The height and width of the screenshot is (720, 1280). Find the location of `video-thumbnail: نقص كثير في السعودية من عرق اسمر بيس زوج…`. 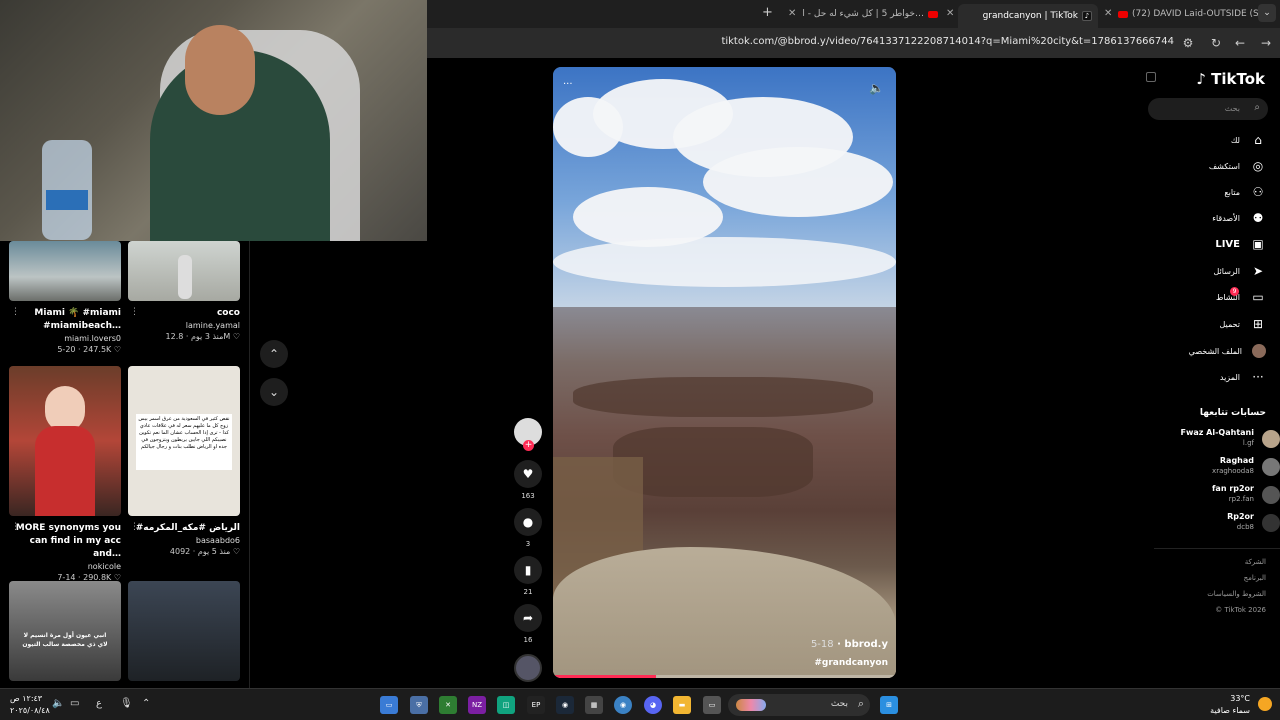

video-thumbnail: نقص كثير في السعودية من عرق اسمر بيس زوج… is located at coordinates (184, 441).